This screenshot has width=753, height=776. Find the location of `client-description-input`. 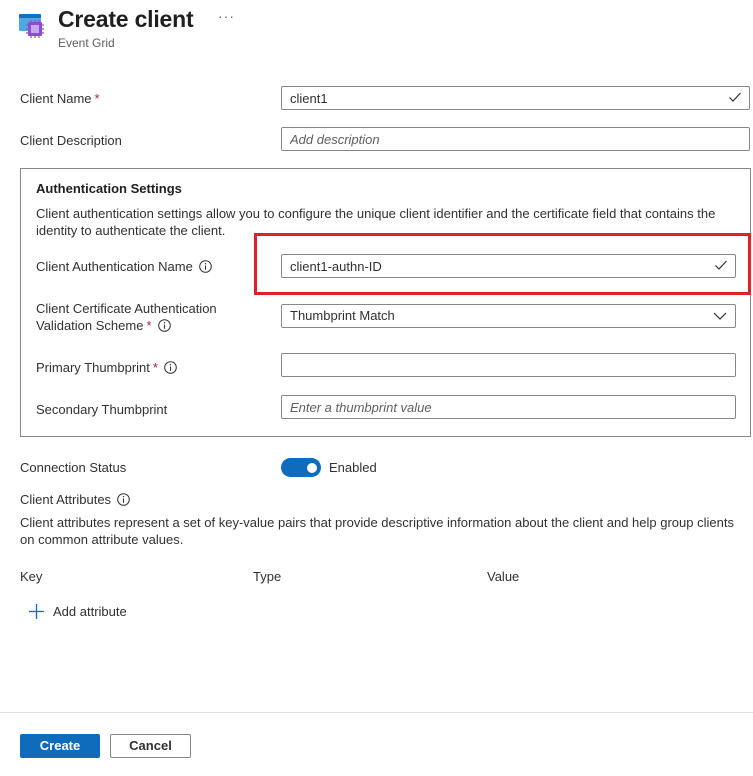

client-description-input is located at coordinates (515, 139).